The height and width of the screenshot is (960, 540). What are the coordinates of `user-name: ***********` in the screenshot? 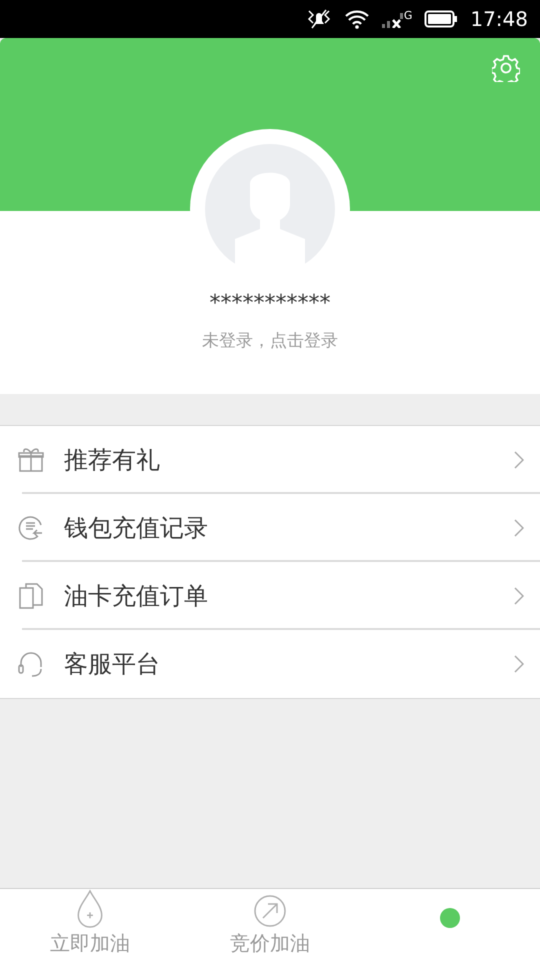 It's located at (270, 304).